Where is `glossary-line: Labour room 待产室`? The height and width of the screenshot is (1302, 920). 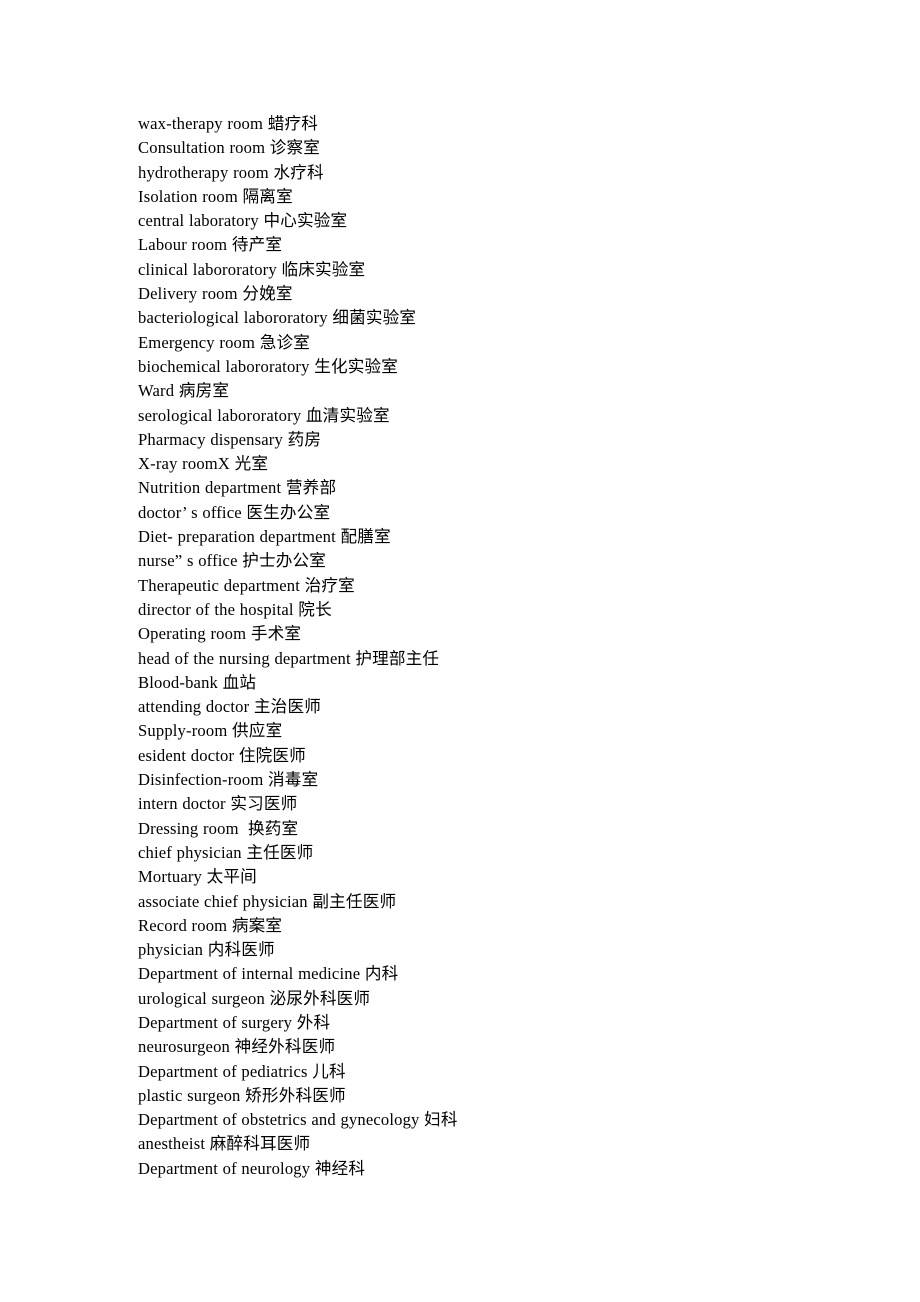
glossary-line: Labour room 待产室 is located at coordinates (210, 245).